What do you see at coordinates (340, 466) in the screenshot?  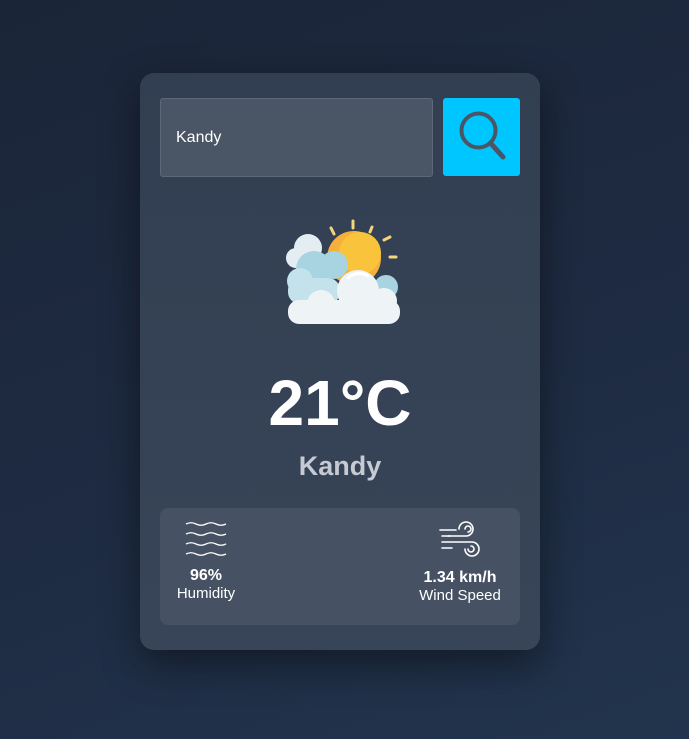 I see `city-name: Kandy` at bounding box center [340, 466].